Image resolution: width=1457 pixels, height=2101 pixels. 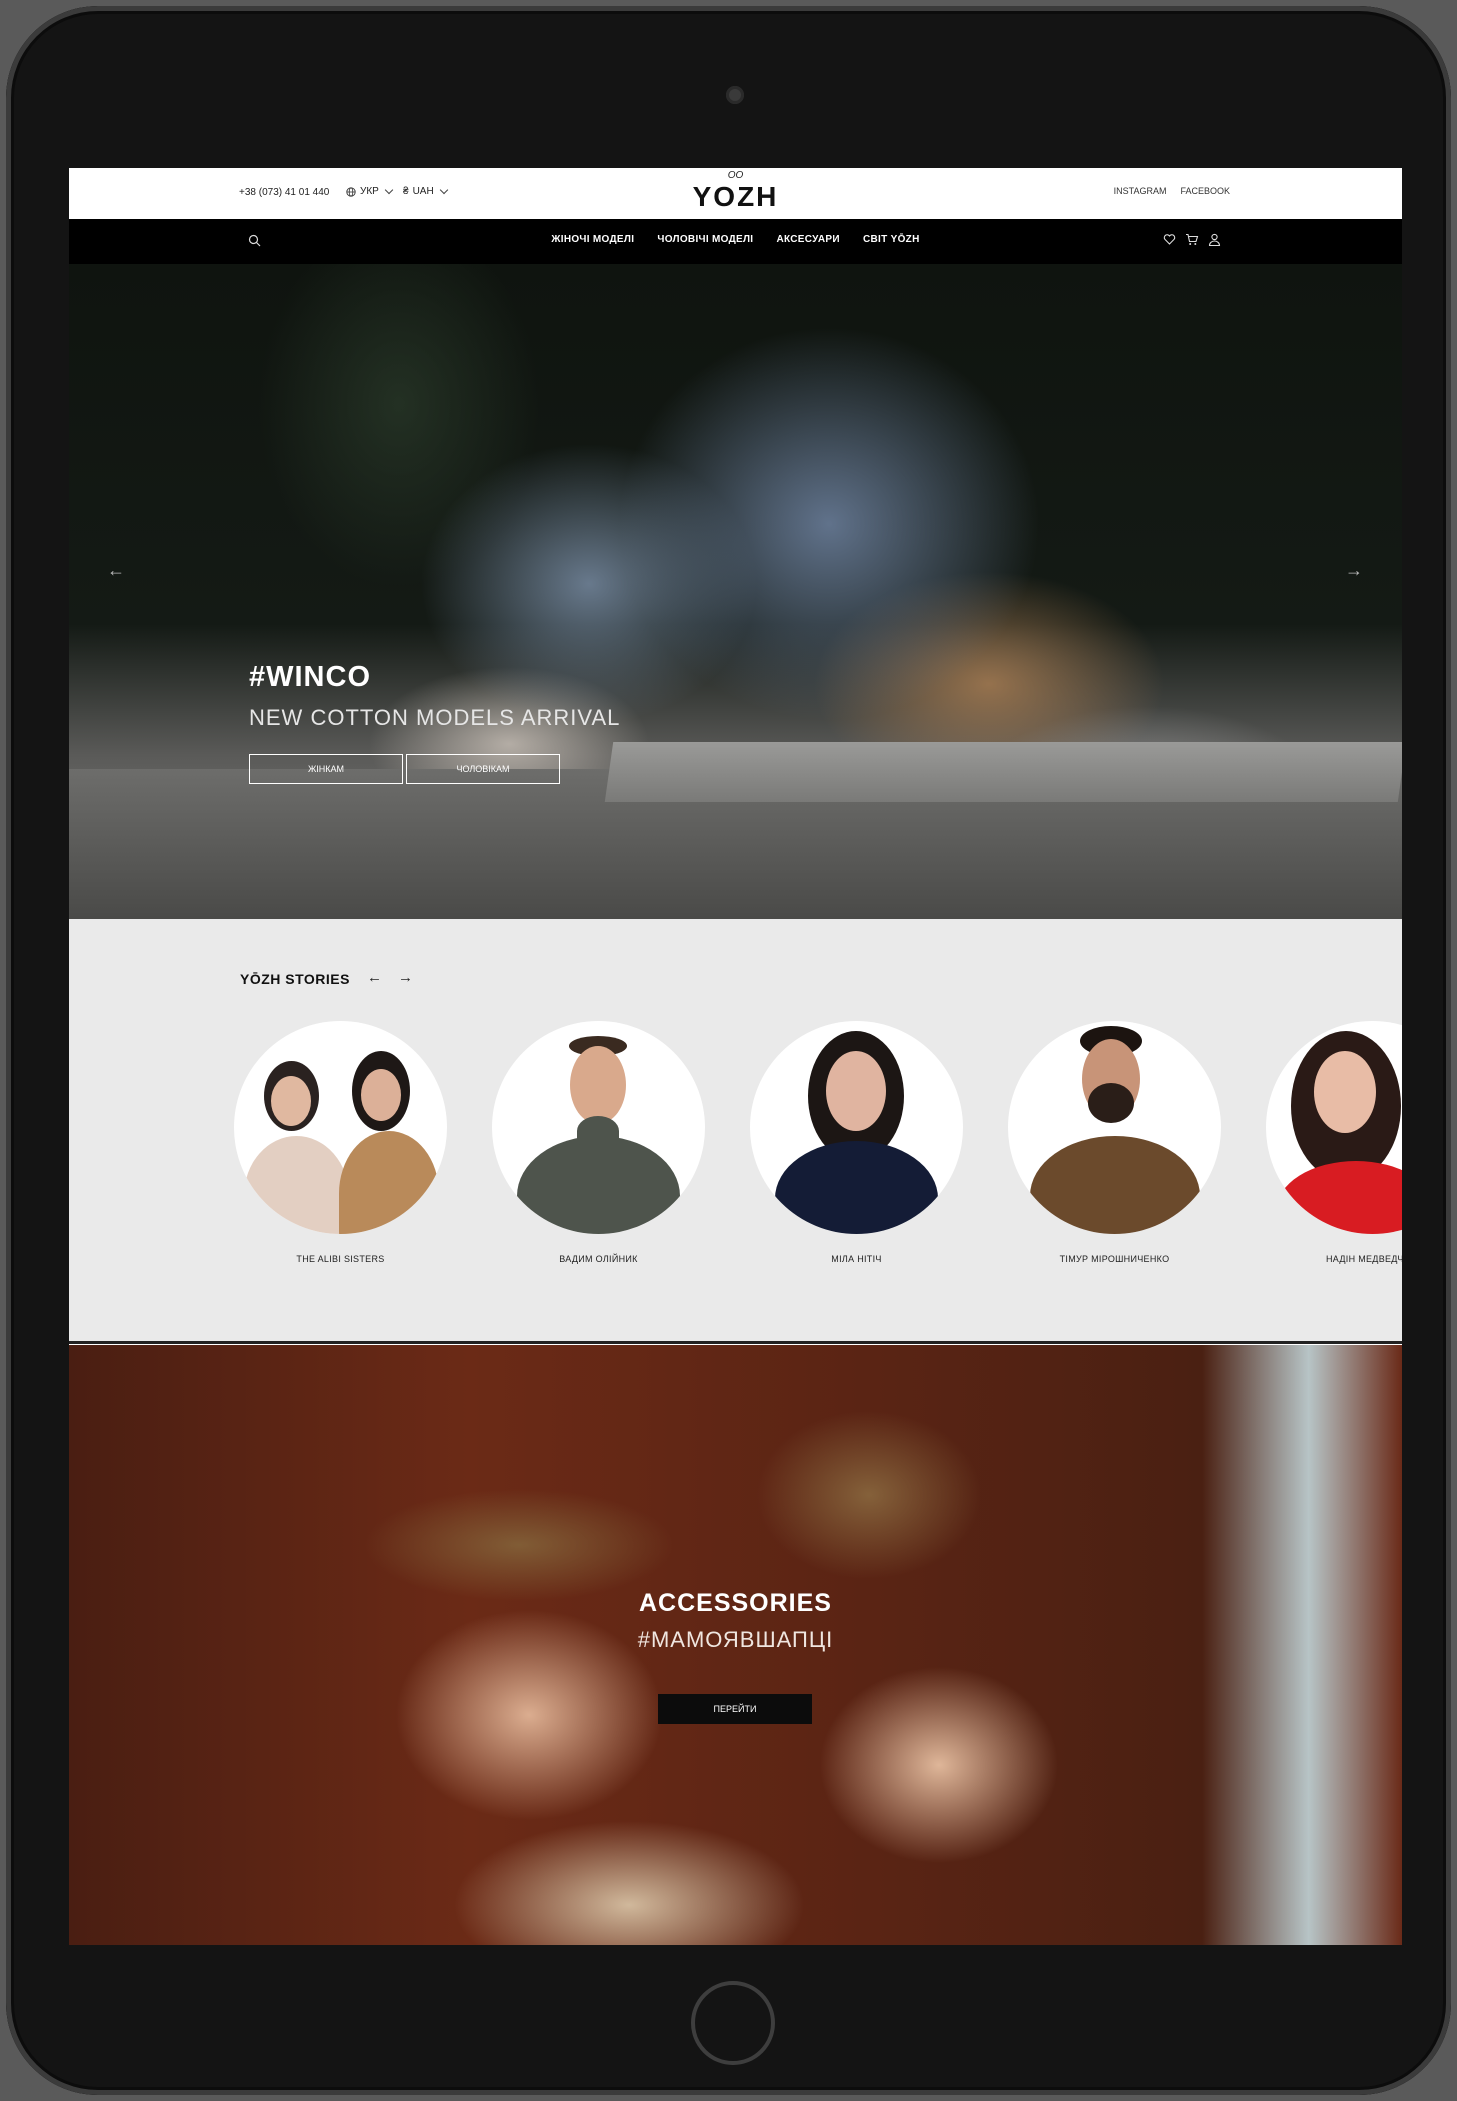 What do you see at coordinates (483, 769) in the screenshot?
I see `men-button: ЧОЛОВІКАМ` at bounding box center [483, 769].